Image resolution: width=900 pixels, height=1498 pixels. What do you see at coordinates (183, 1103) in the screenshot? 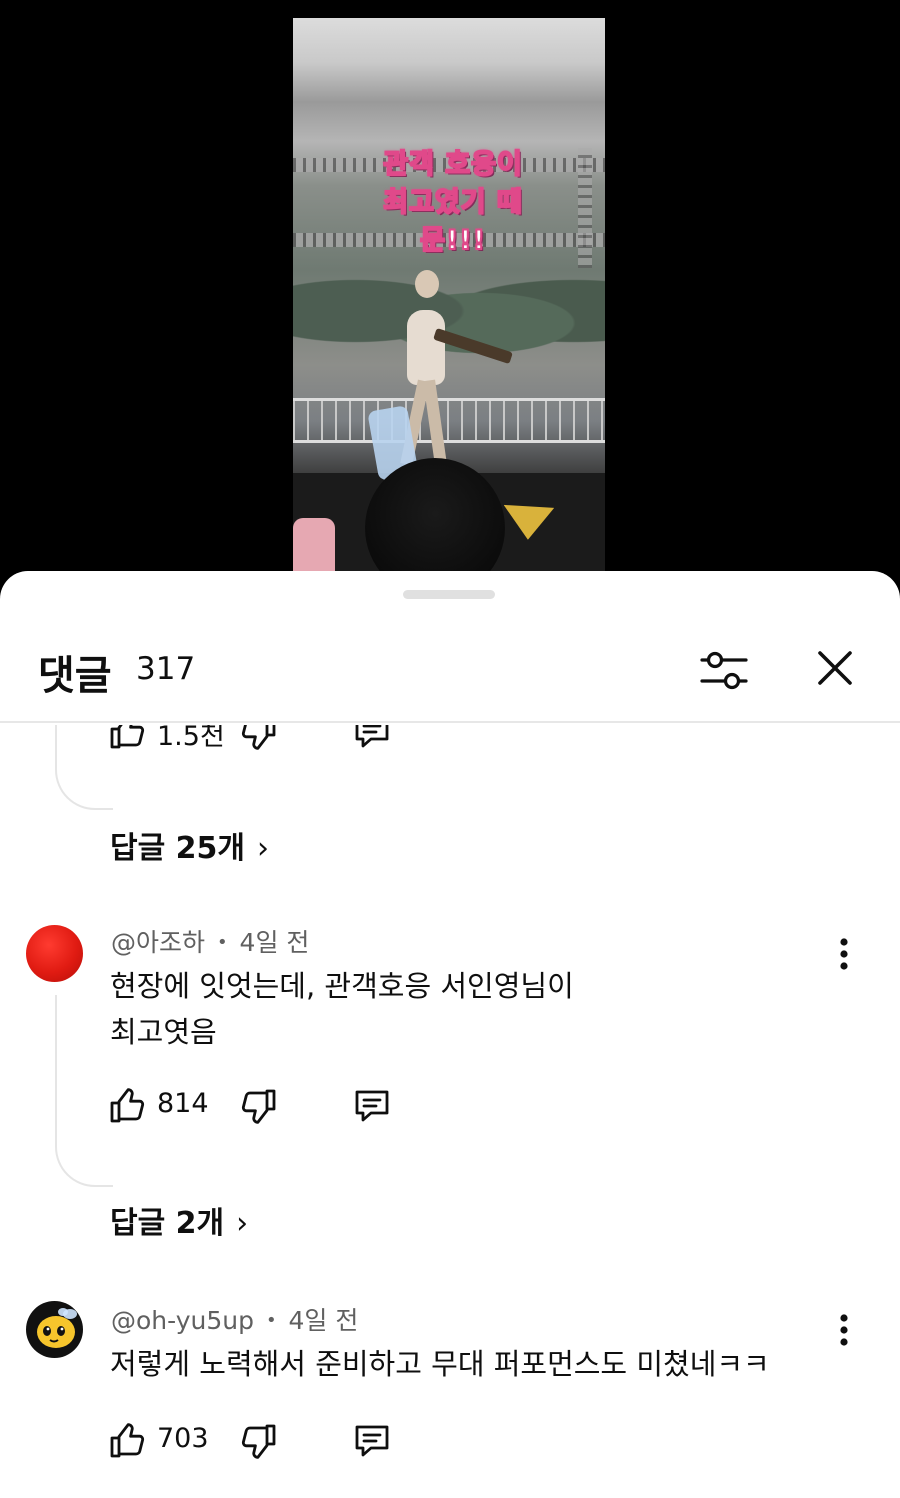
I see `like-count: 814` at bounding box center [183, 1103].